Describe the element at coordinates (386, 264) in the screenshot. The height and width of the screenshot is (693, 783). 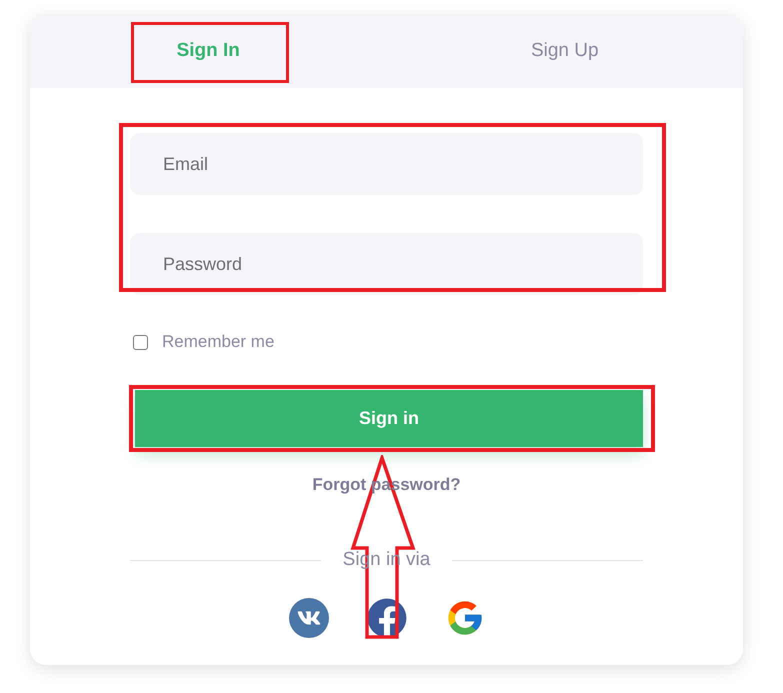
I see `input-field: Password` at that location.